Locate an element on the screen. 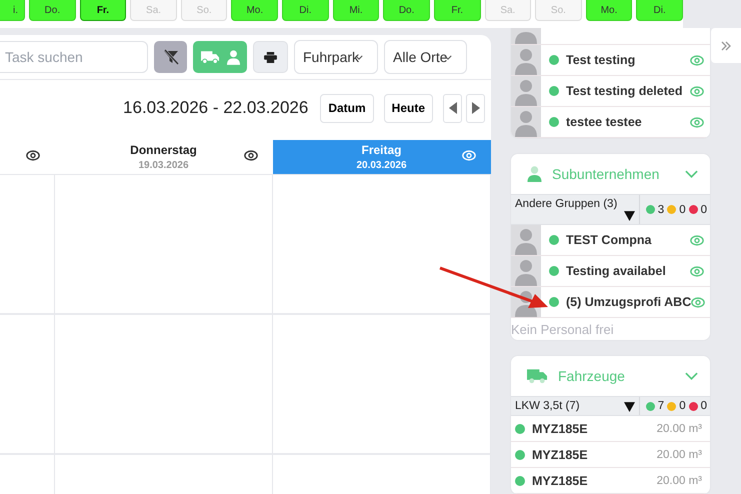 The width and height of the screenshot is (741, 494). next-button is located at coordinates (475, 108).